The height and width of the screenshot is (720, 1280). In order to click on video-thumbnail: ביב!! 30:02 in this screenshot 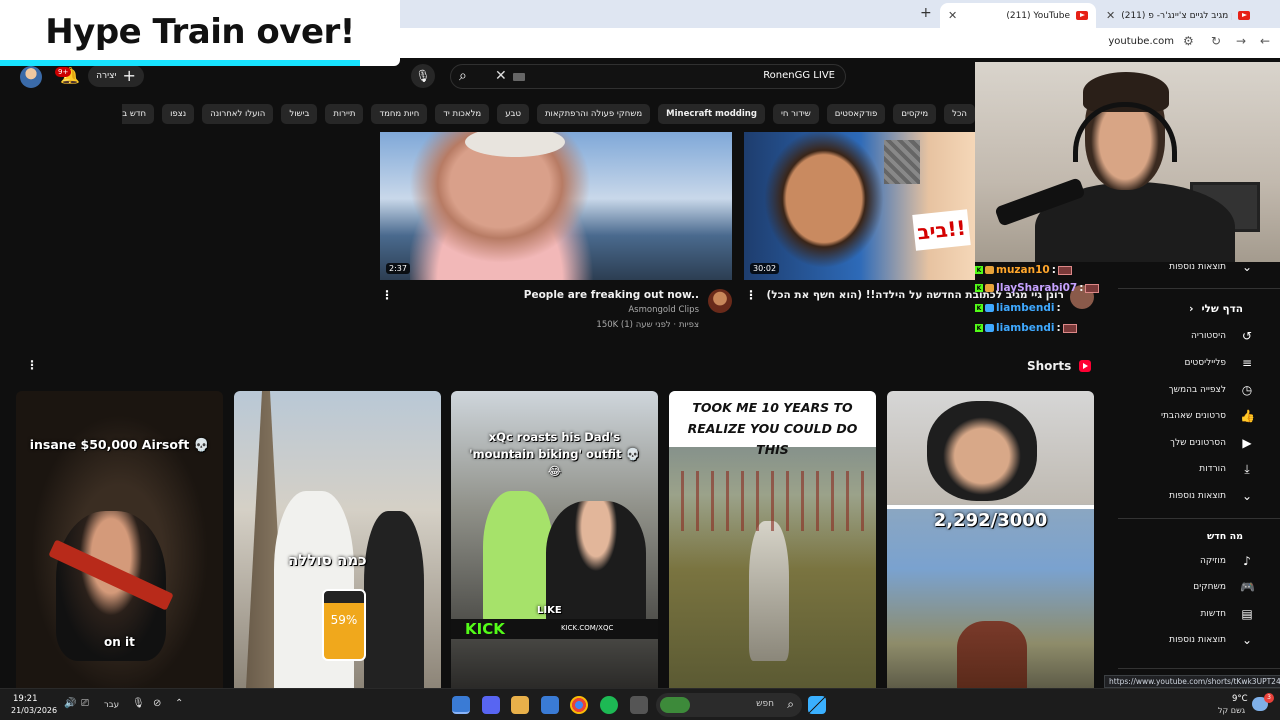, I will do `click(859, 206)`.